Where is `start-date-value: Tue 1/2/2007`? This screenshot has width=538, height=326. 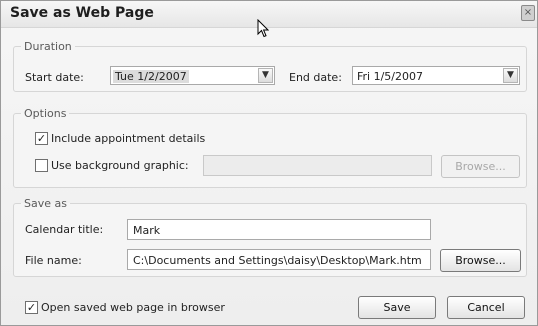
start-date-value: Tue 1/2/2007 is located at coordinates (151, 76).